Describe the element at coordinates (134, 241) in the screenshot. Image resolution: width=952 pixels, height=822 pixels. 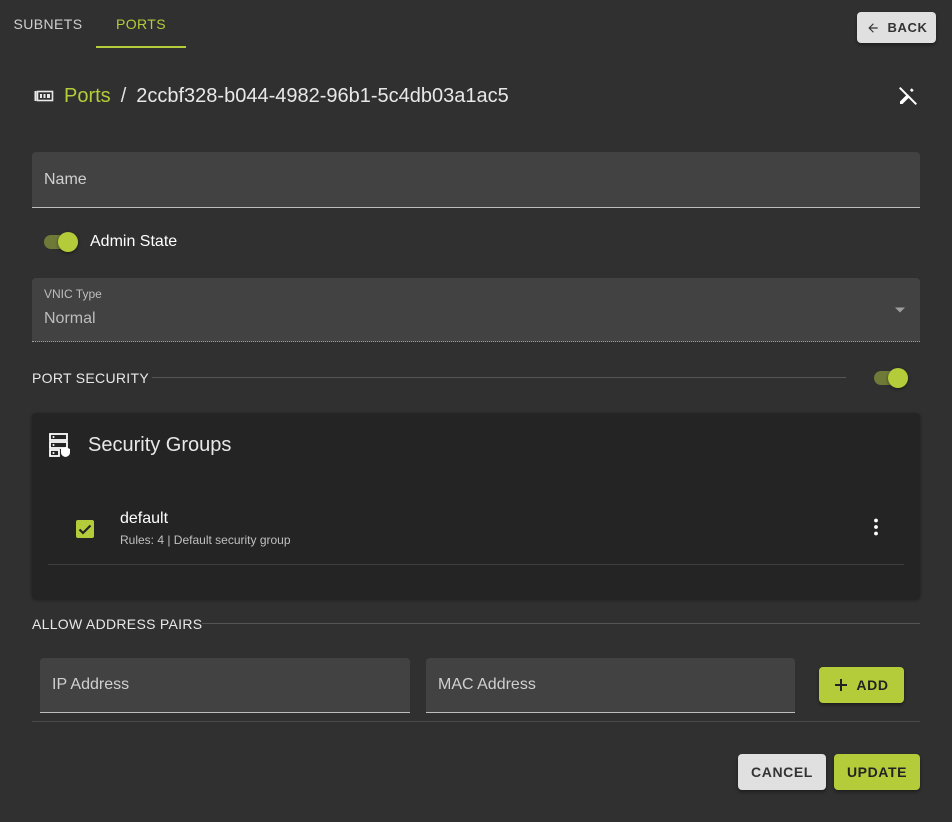
I see `admin-state-label: Admin State` at that location.